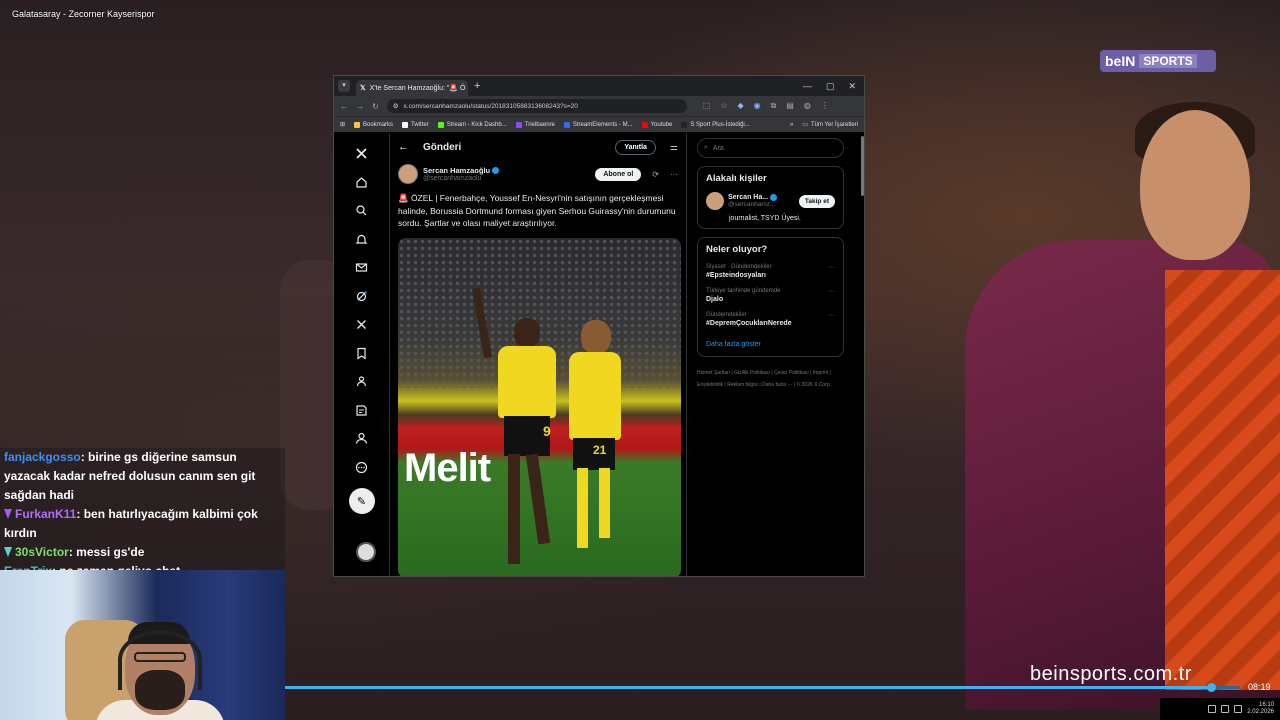  I want to click on minimize-button: —, so click(807, 86).